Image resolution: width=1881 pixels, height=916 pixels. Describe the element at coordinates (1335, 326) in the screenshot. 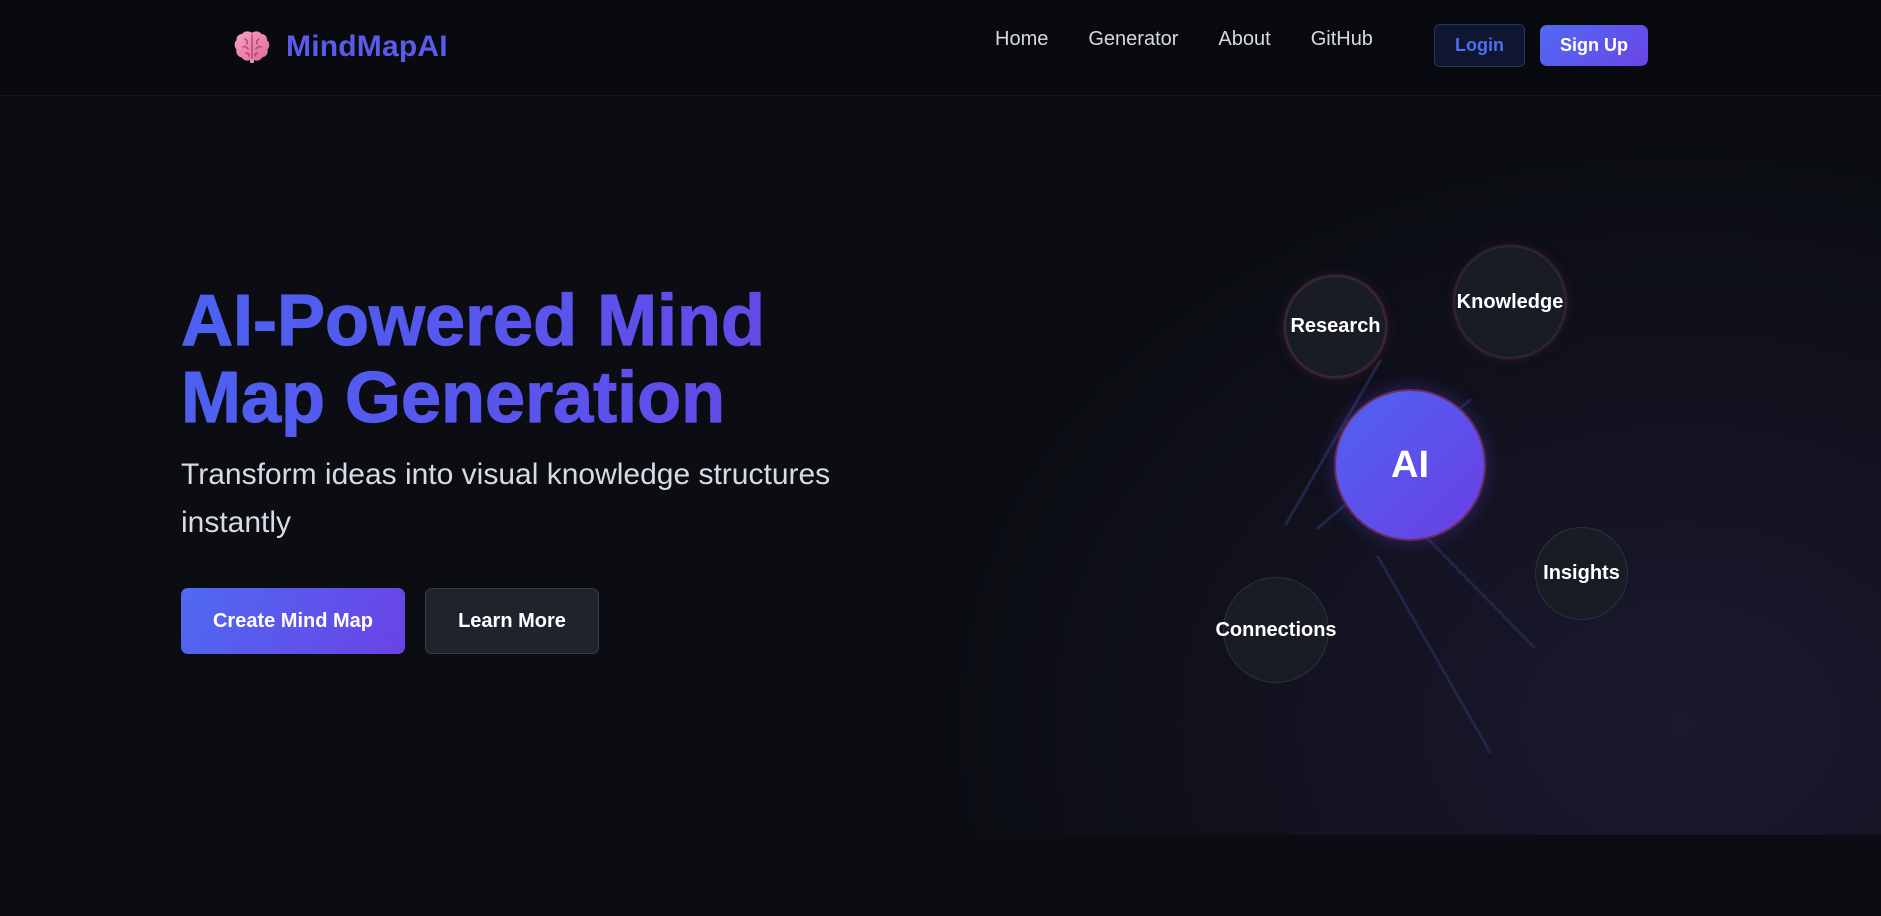

I see `mind-map-node-research: Research` at that location.